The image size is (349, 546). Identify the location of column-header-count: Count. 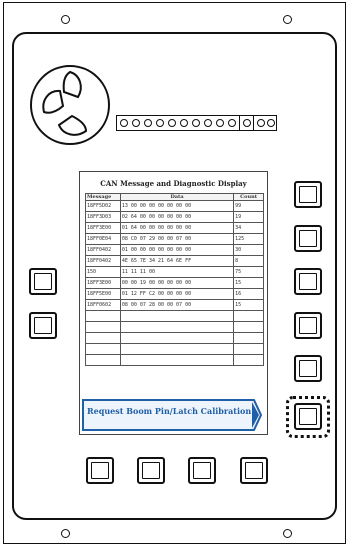
(248, 197).